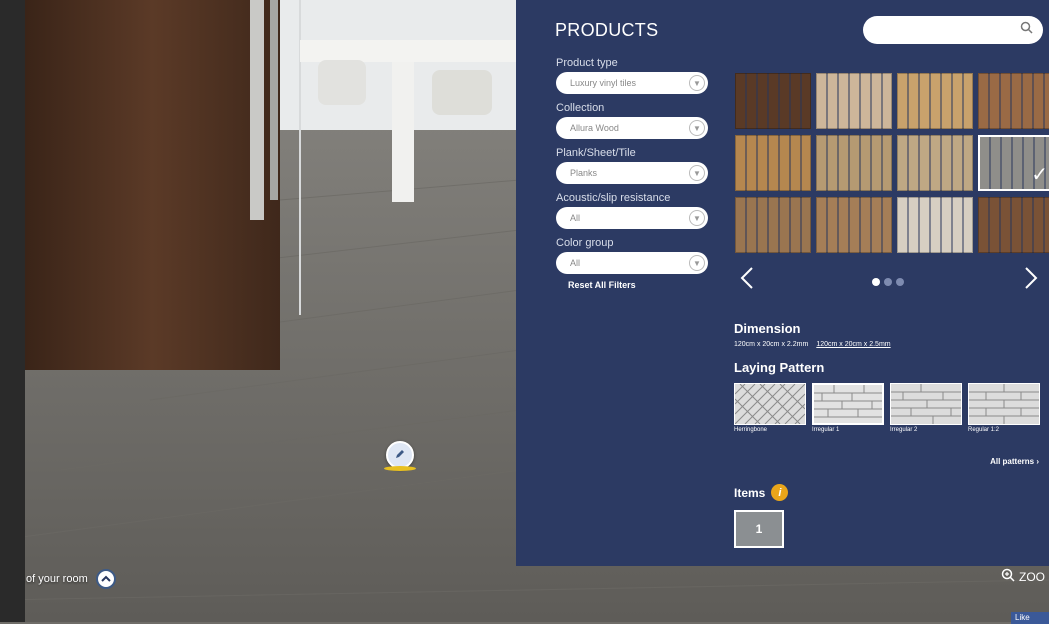  I want to click on filter-product-type: Product type Luxury vinyl tiles ▼, so click(632, 74).